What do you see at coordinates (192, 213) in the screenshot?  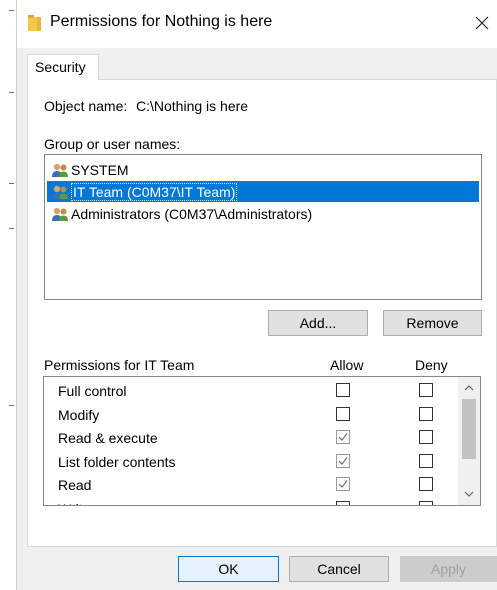 I see `list-item-label: Administrators (C0M37\Administrators)` at bounding box center [192, 213].